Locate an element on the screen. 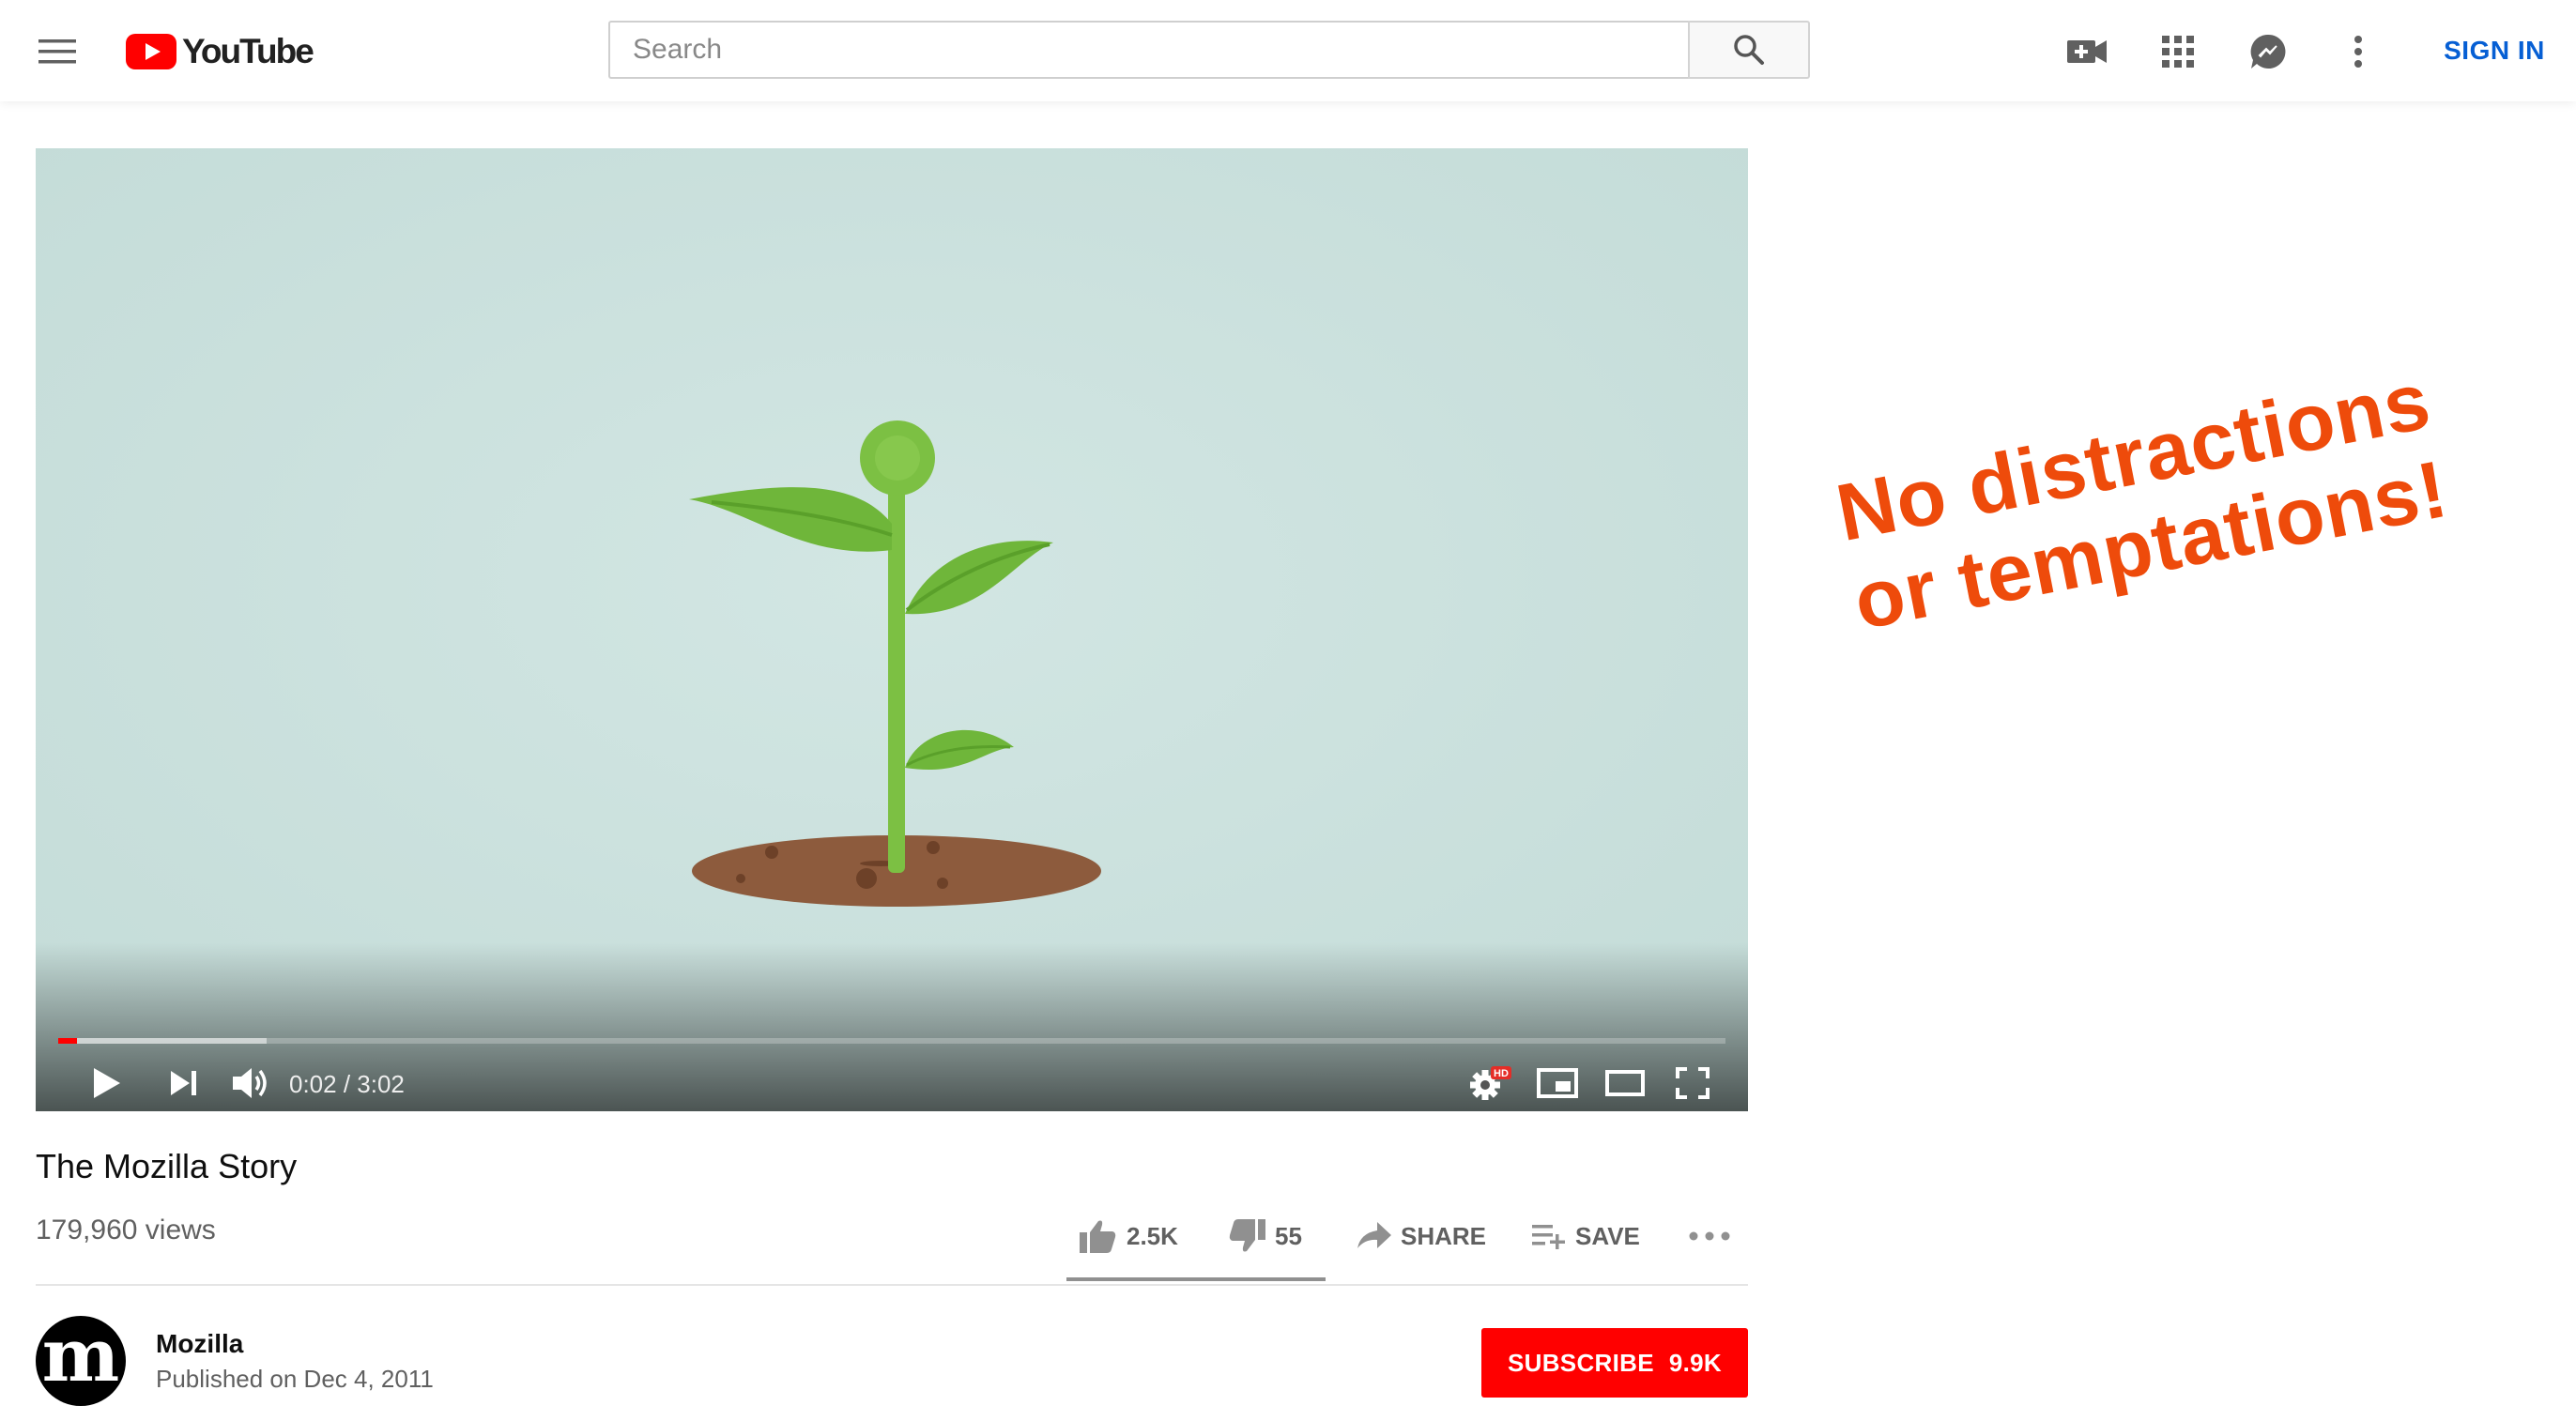 The image size is (2576, 1421). sign-in-button: SIGN IN is located at coordinates (2495, 51).